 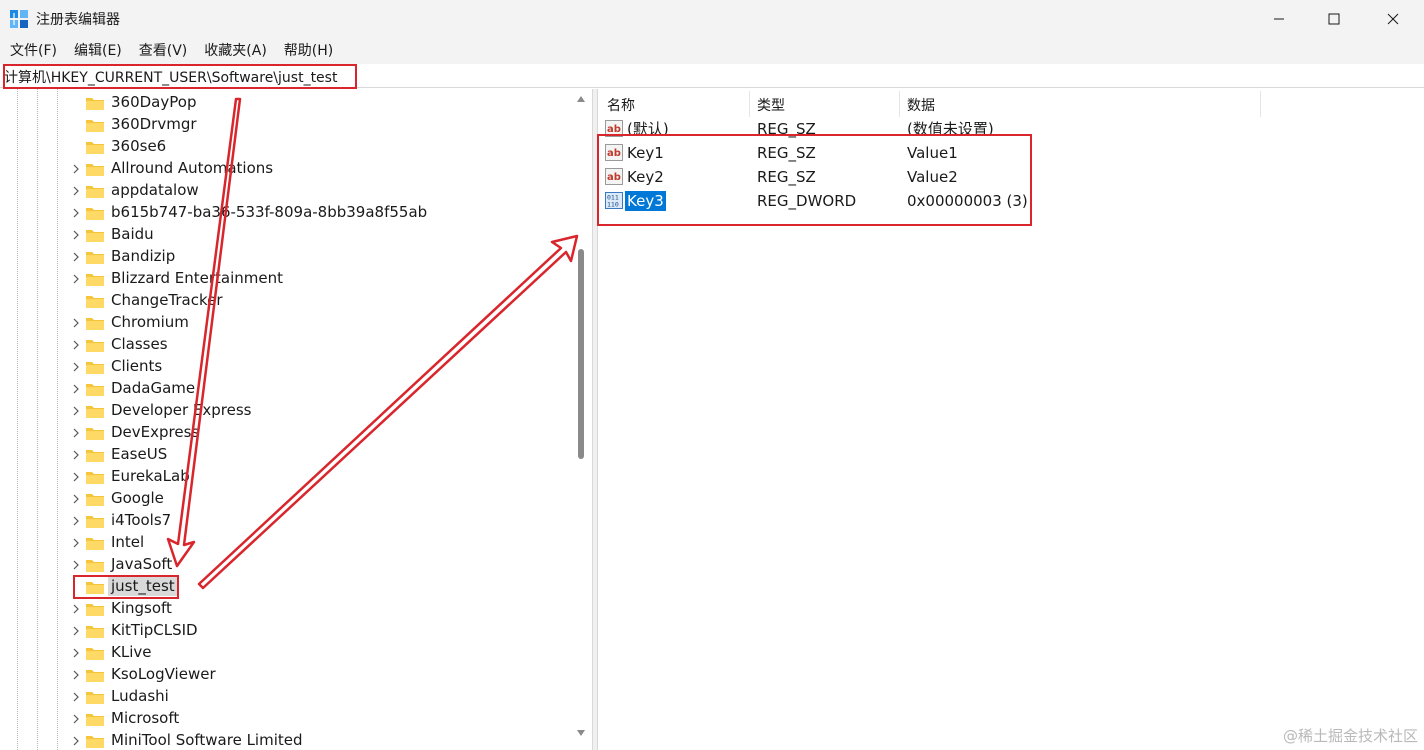 What do you see at coordinates (98, 51) in the screenshot?
I see `menu-edit: 编辑(E)` at bounding box center [98, 51].